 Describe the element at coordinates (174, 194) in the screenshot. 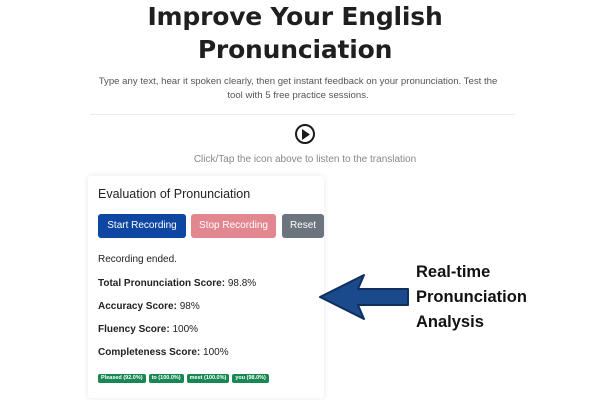

I see `evaluation-title: Evaluation of Pronunciation` at that location.